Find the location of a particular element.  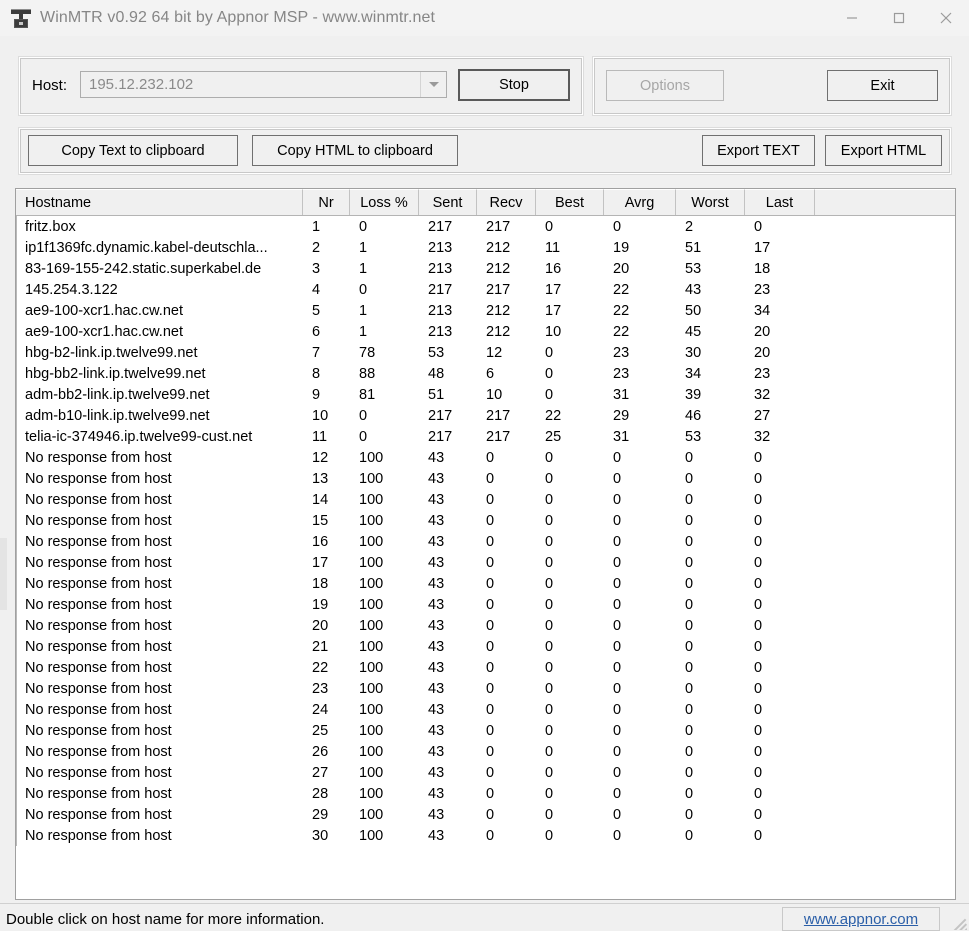

cell-last: 17 is located at coordinates (762, 247).